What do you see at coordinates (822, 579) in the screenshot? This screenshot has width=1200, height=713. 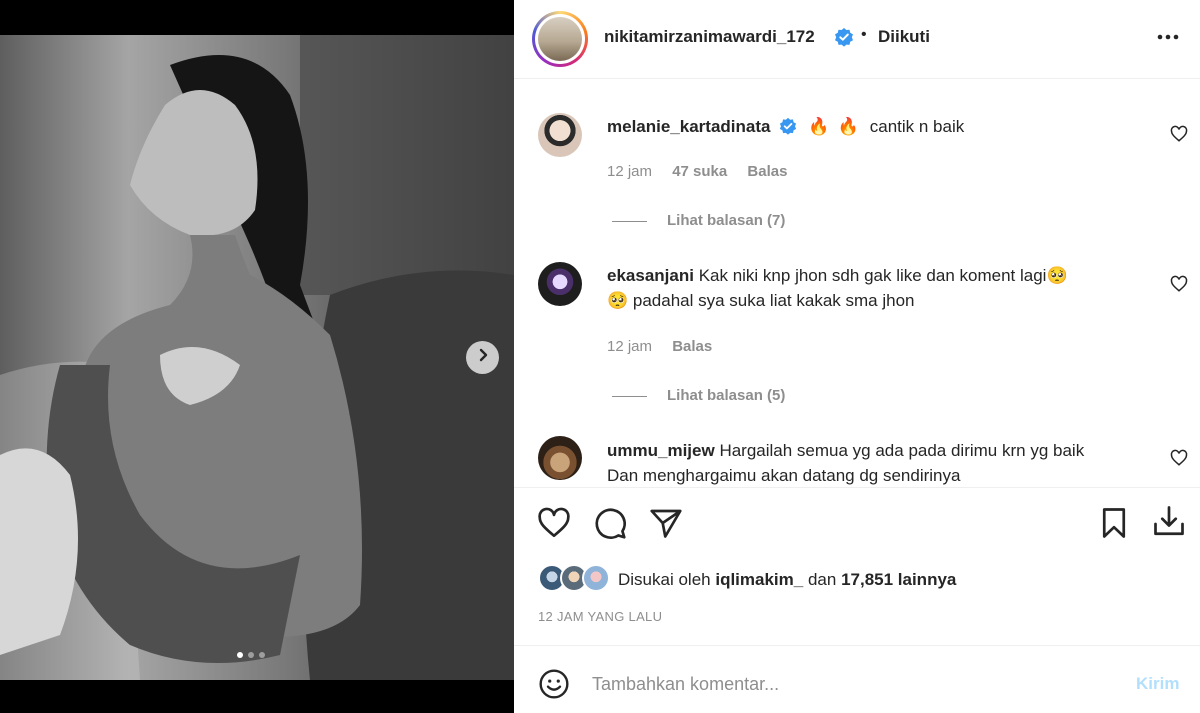 I see `likes-middle: dan` at bounding box center [822, 579].